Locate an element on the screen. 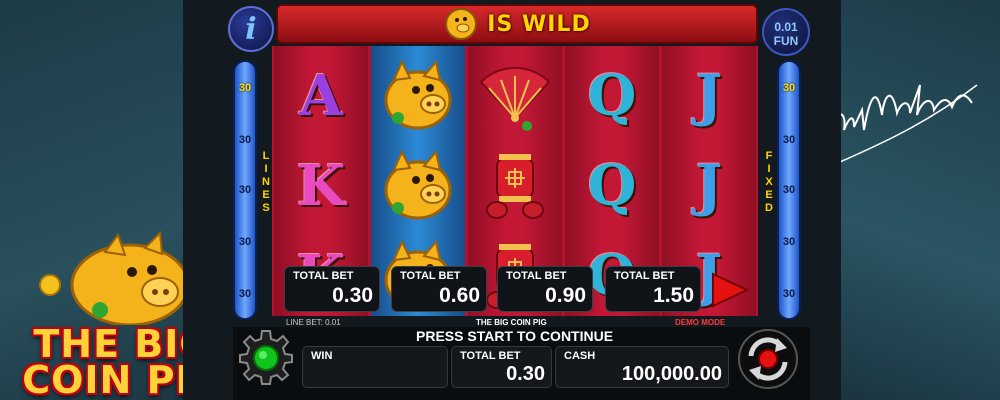 The image size is (1000, 400). status-message: PRESS START TO CONTINUE is located at coordinates (515, 336).